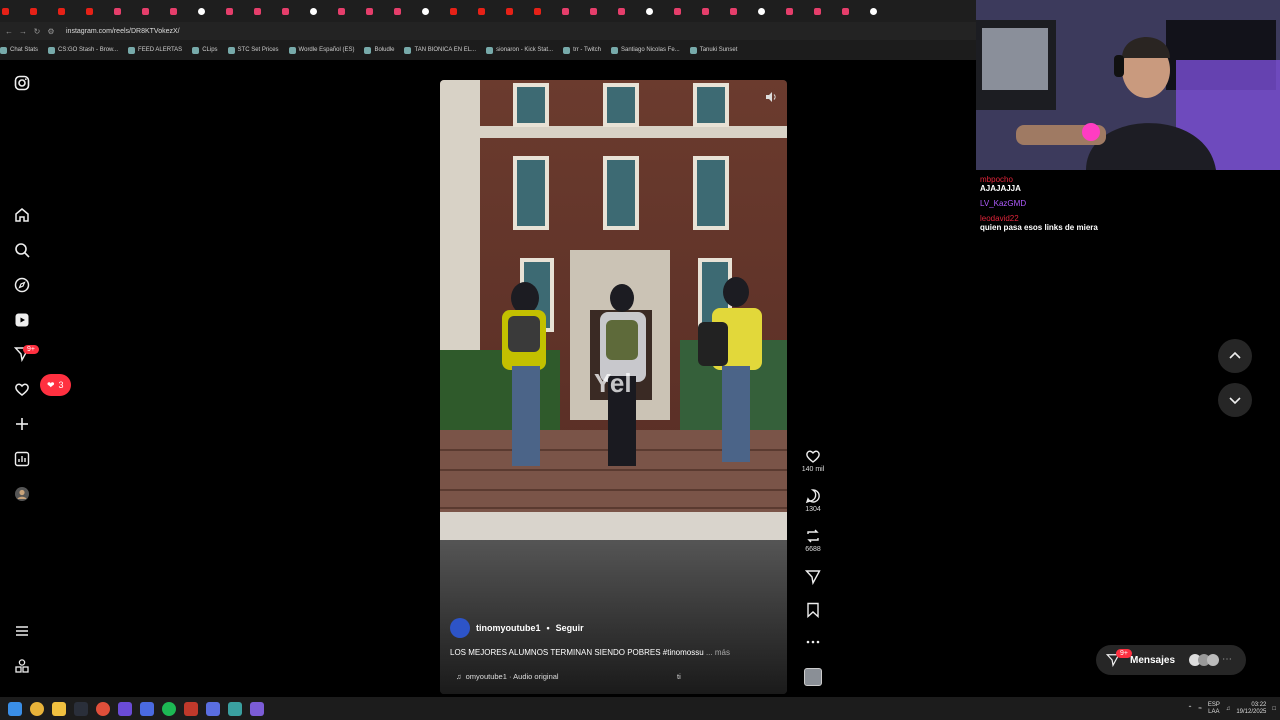  I want to click on spotify-icon, so click(169, 708).